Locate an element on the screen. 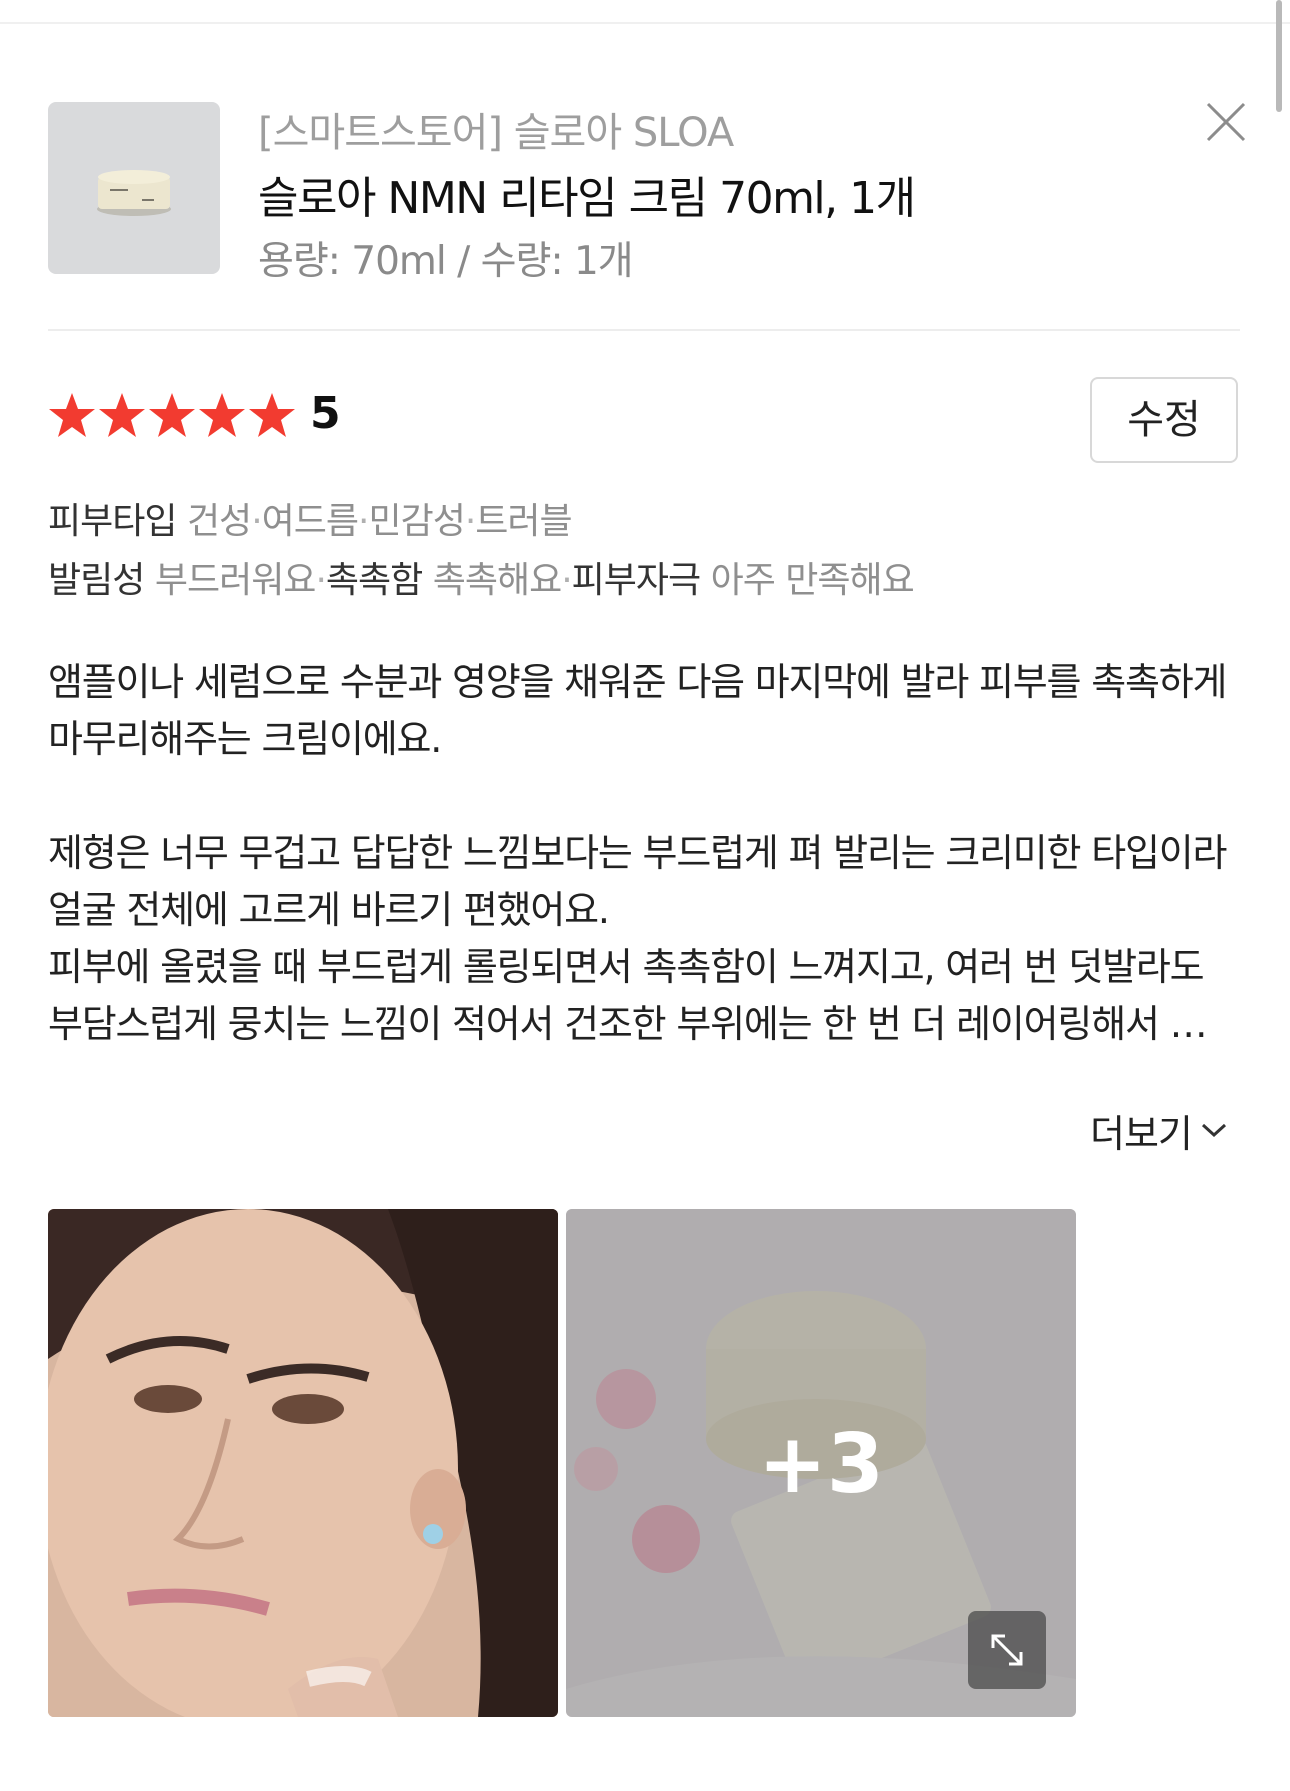 Image resolution: width=1290 pixels, height=1791 pixels. expand-button is located at coordinates (1007, 1650).